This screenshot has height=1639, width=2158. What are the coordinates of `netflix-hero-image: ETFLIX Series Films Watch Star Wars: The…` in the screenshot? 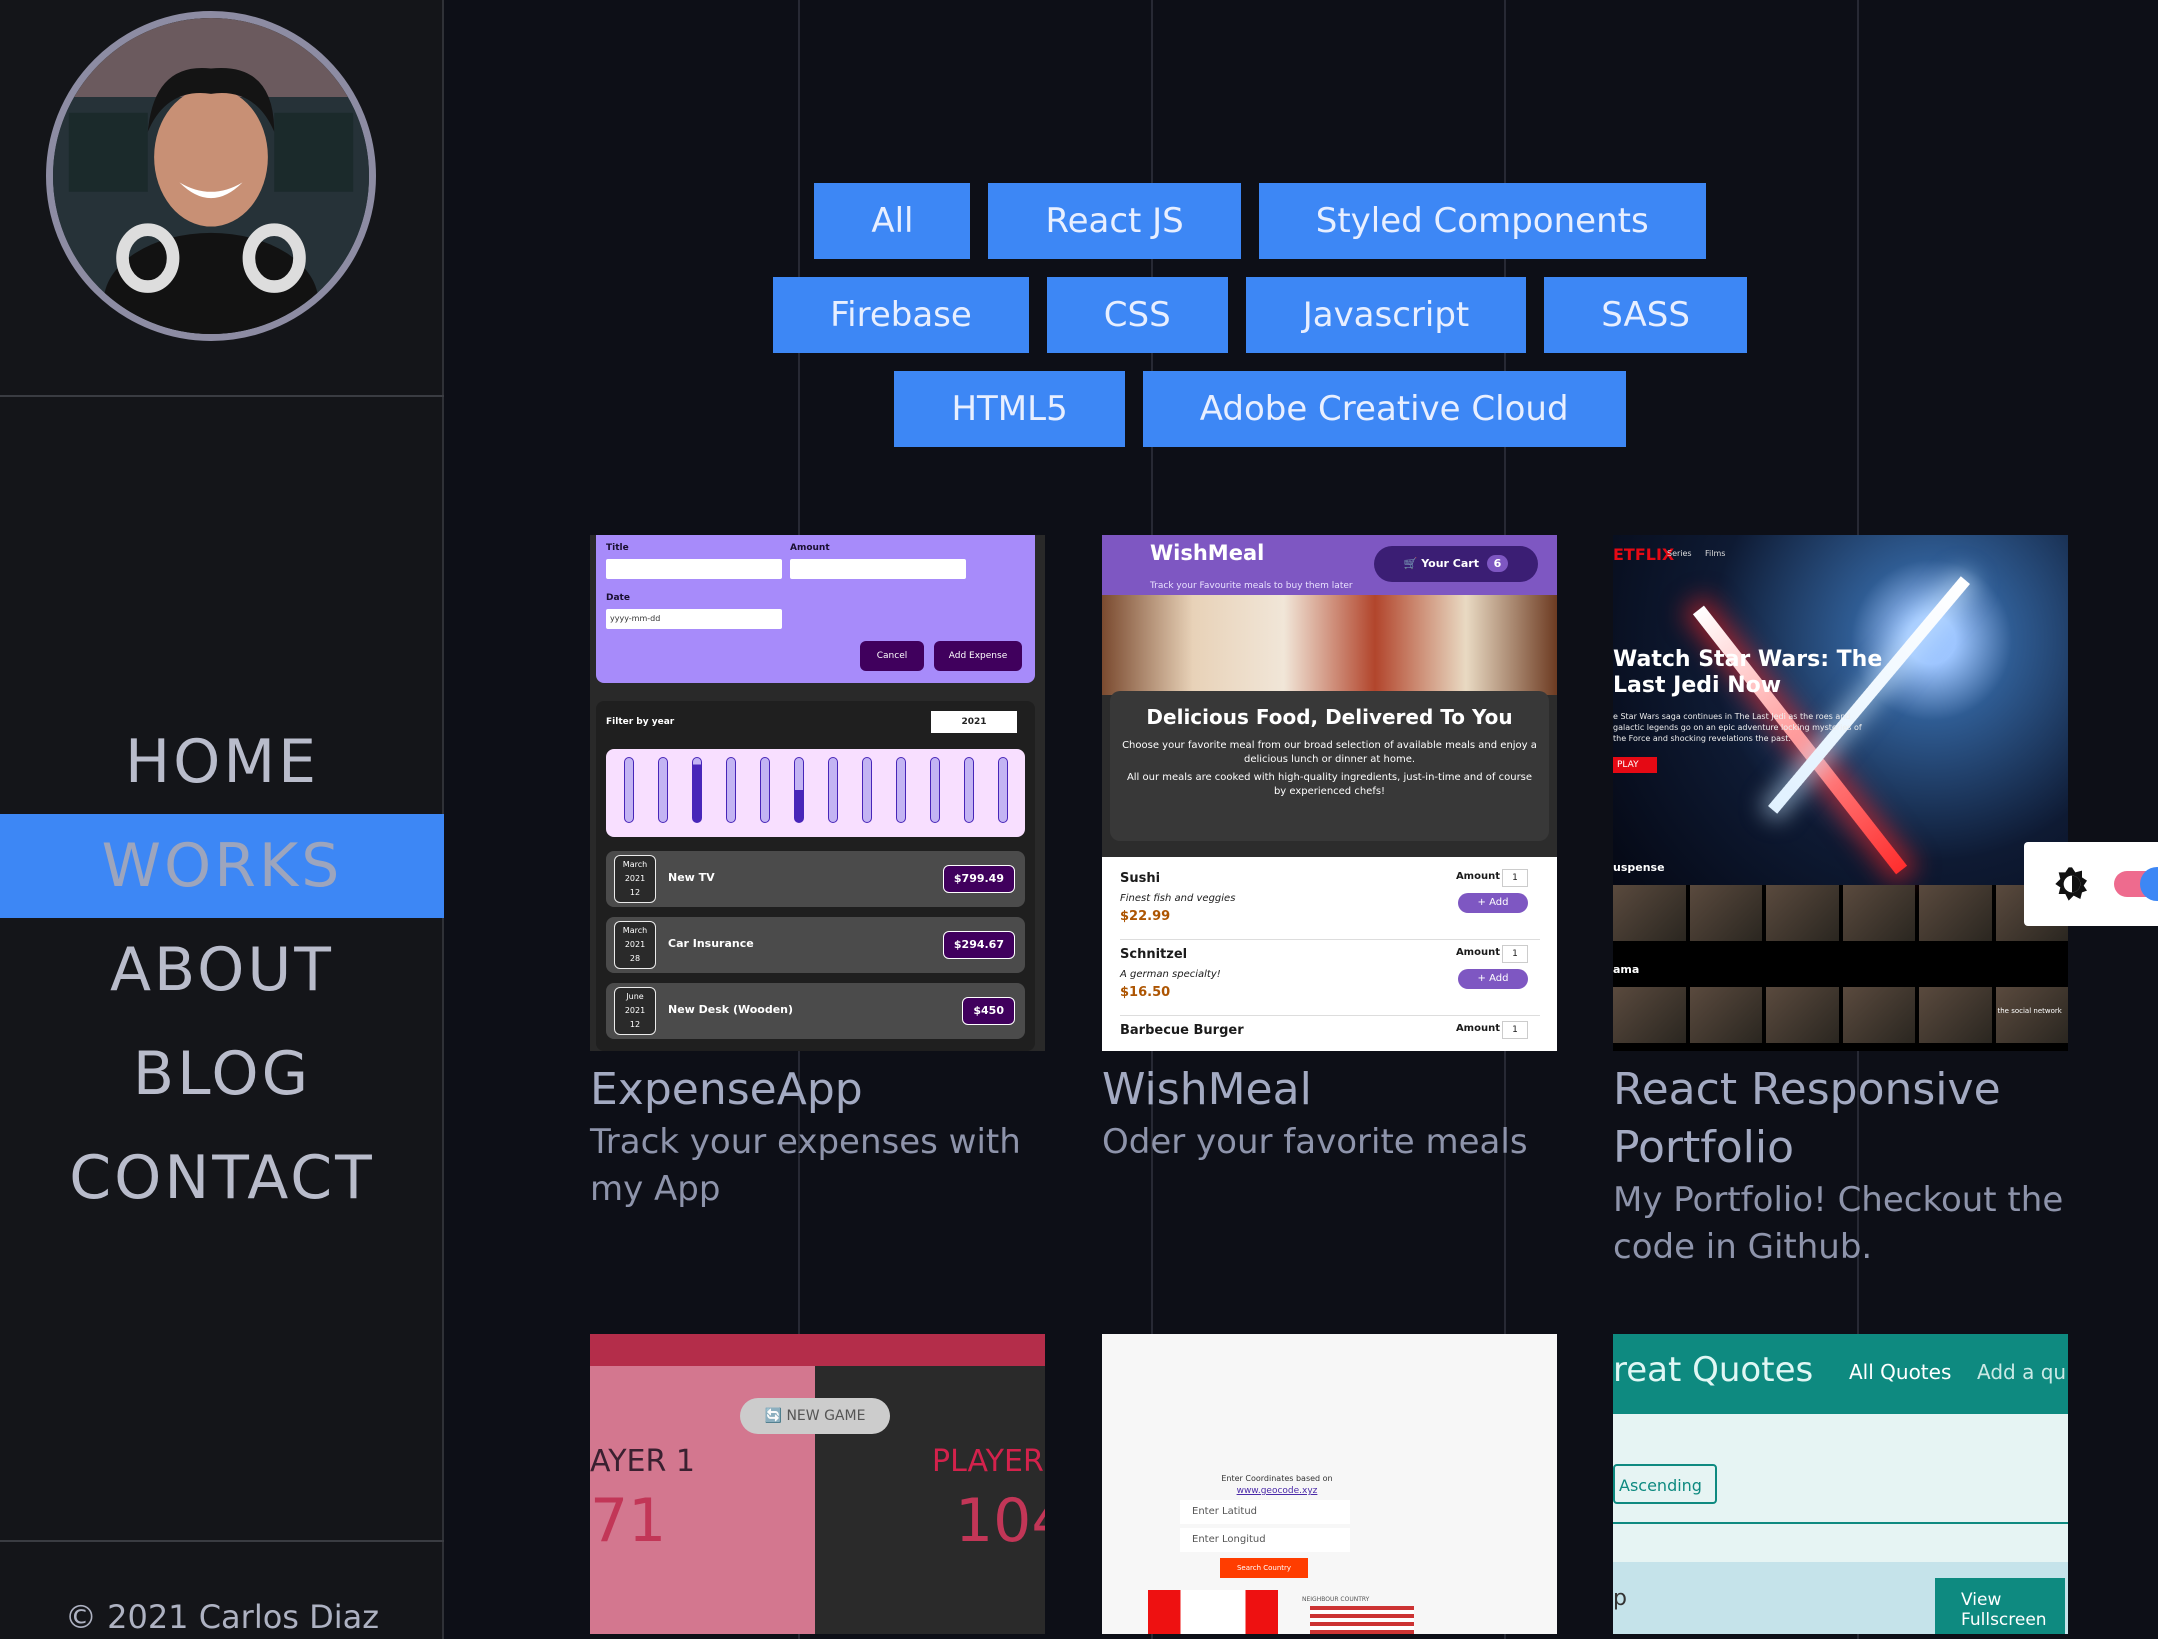 It's located at (1840, 710).